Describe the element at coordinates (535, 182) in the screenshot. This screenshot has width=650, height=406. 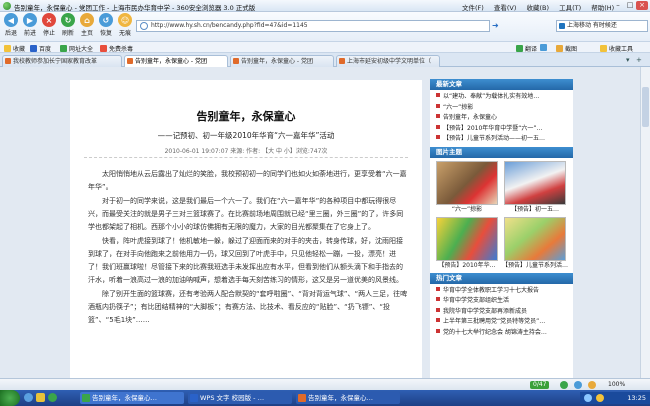
I see `photo-thumbnail` at that location.